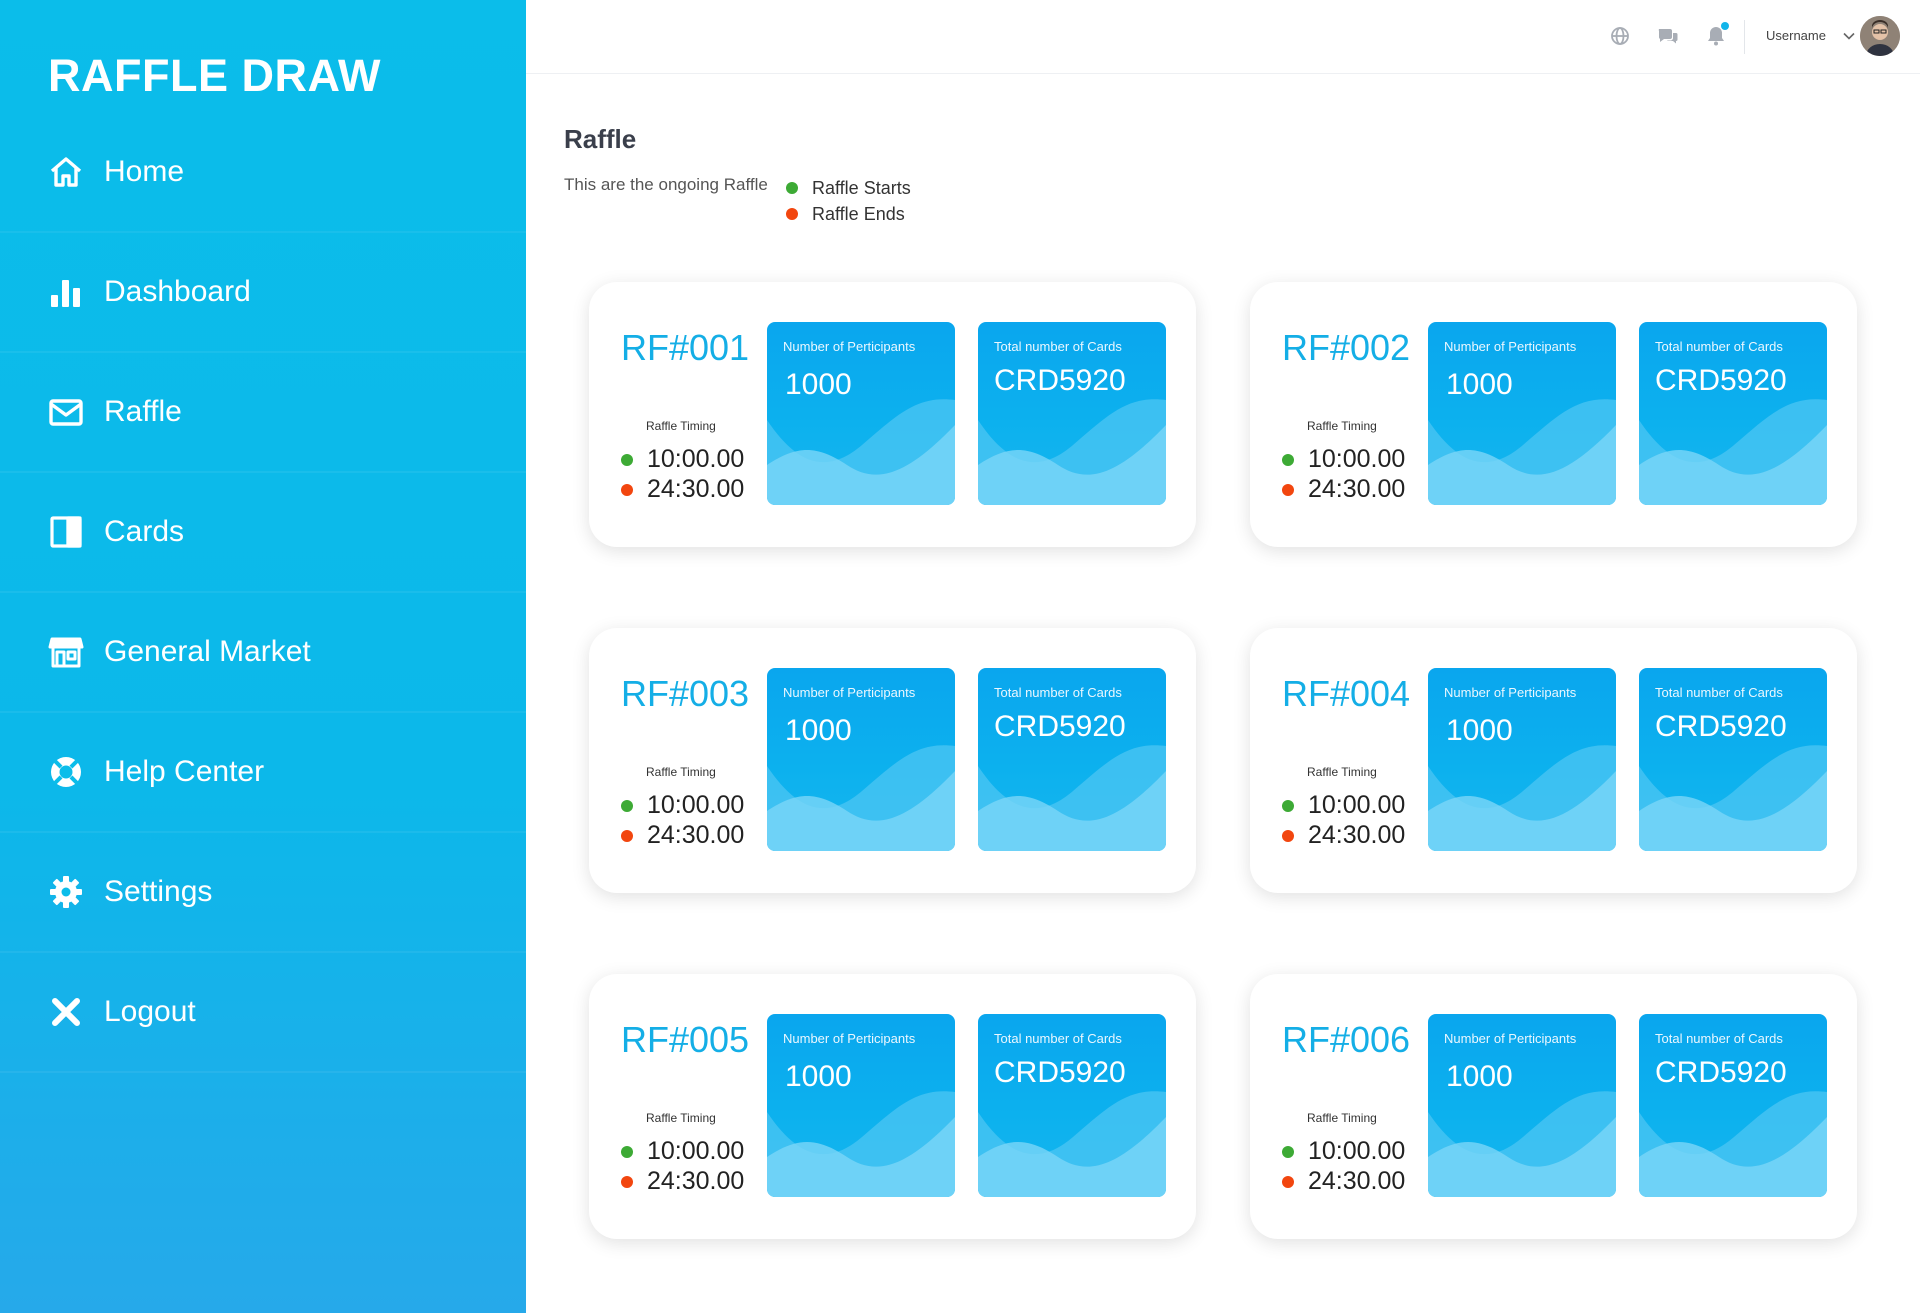  What do you see at coordinates (685, 347) in the screenshot?
I see `raffle-id: RF#001` at bounding box center [685, 347].